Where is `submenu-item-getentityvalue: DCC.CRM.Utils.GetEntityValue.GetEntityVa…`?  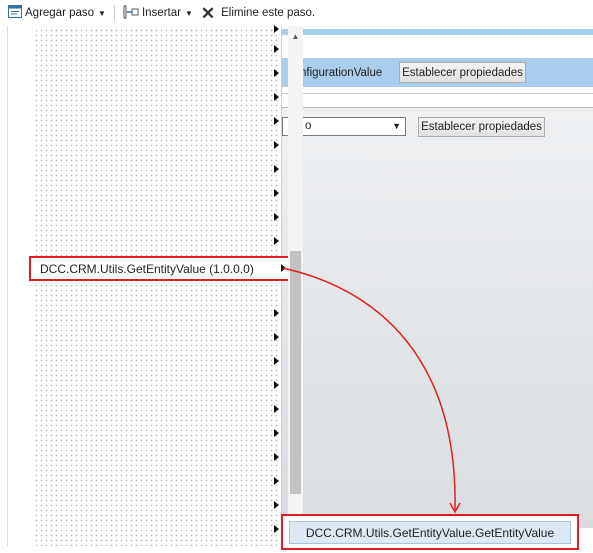
submenu-item-getentityvalue: DCC.CRM.Utils.GetEntityValue.GetEntityVa… is located at coordinates (430, 532).